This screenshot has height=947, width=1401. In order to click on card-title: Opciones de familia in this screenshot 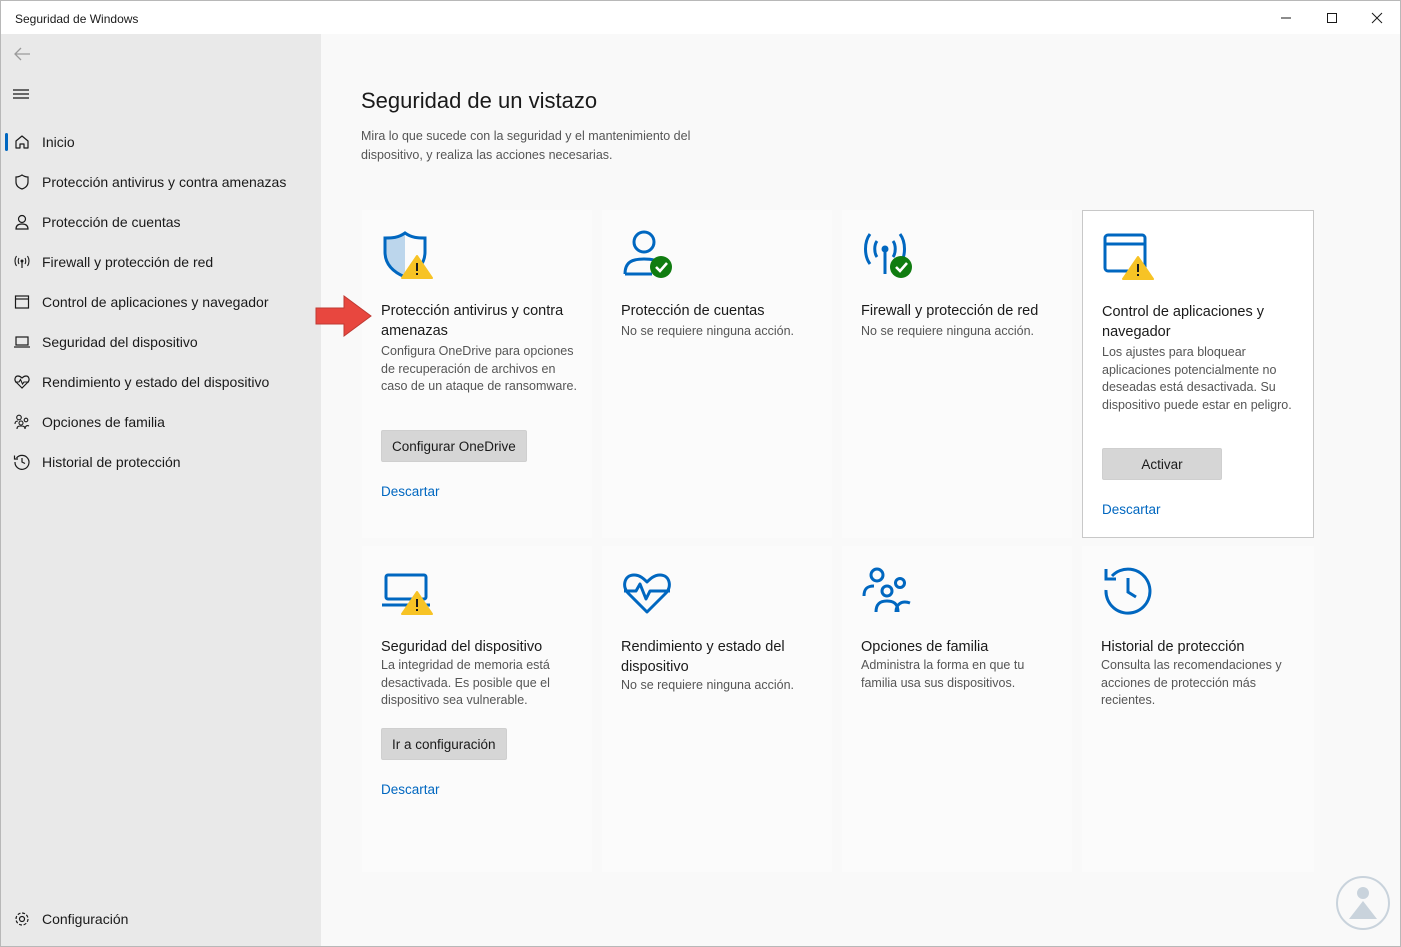, I will do `click(925, 647)`.